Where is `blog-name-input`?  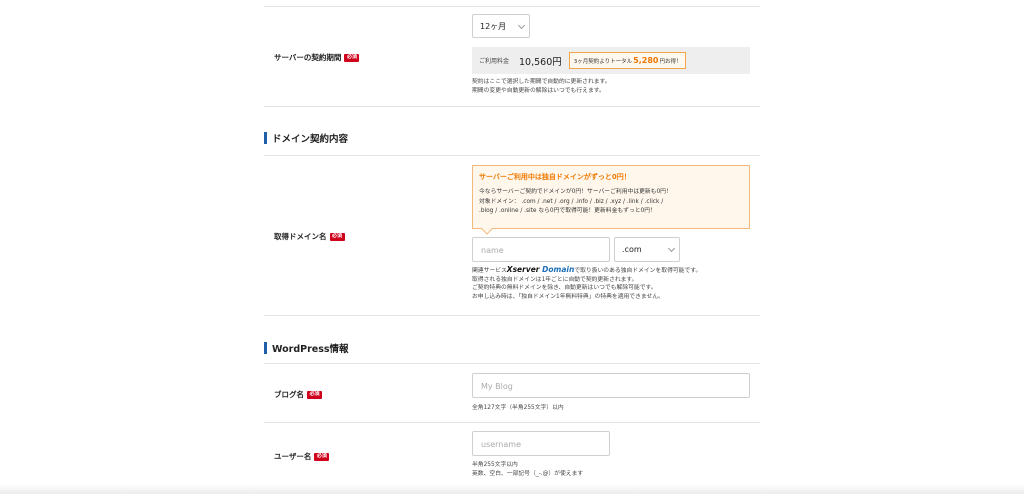 blog-name-input is located at coordinates (611, 386).